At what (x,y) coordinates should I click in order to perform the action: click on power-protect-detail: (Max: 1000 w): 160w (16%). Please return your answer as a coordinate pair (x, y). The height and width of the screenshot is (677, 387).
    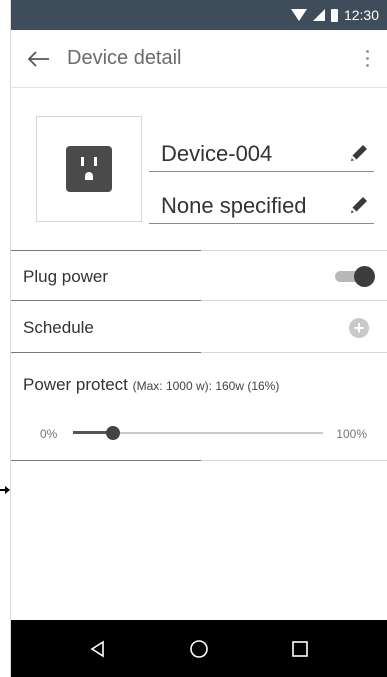
    Looking at the image, I should click on (206, 386).